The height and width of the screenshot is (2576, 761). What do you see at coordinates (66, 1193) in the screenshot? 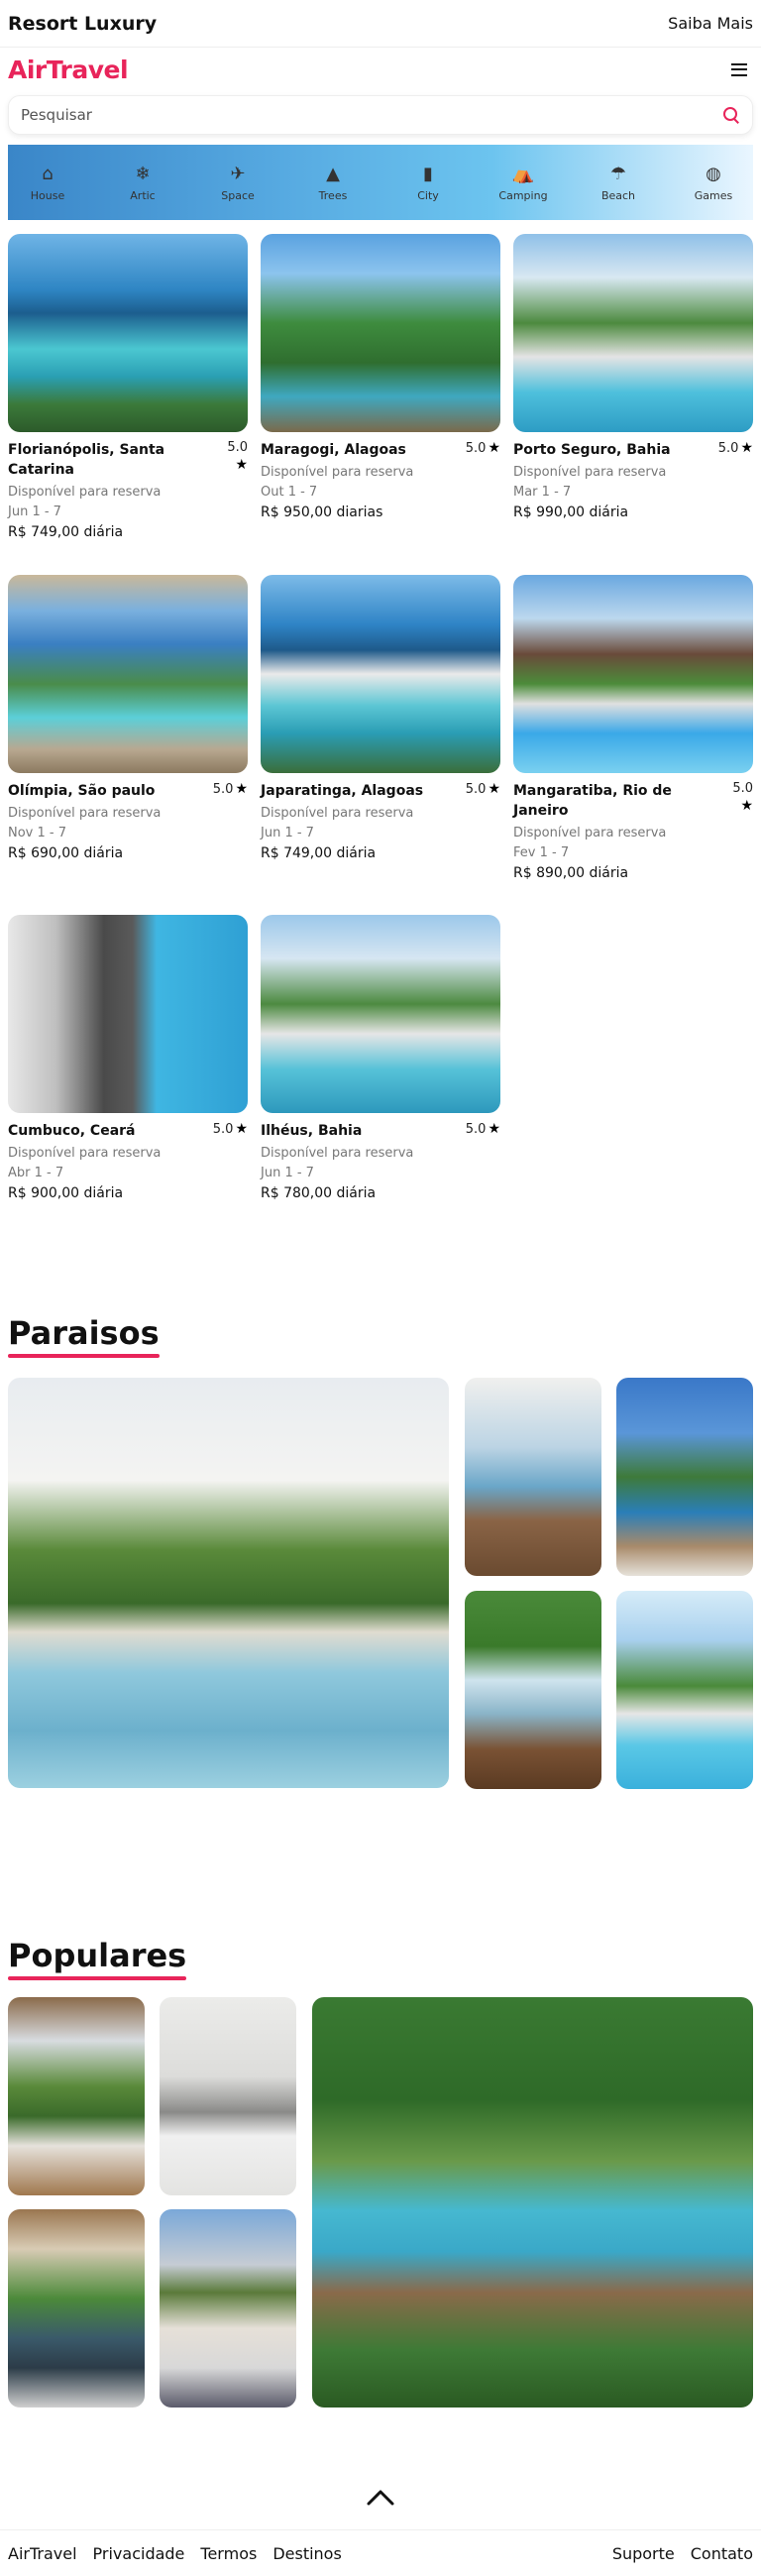
I see `listing-price: R$ 900,00 diária` at bounding box center [66, 1193].